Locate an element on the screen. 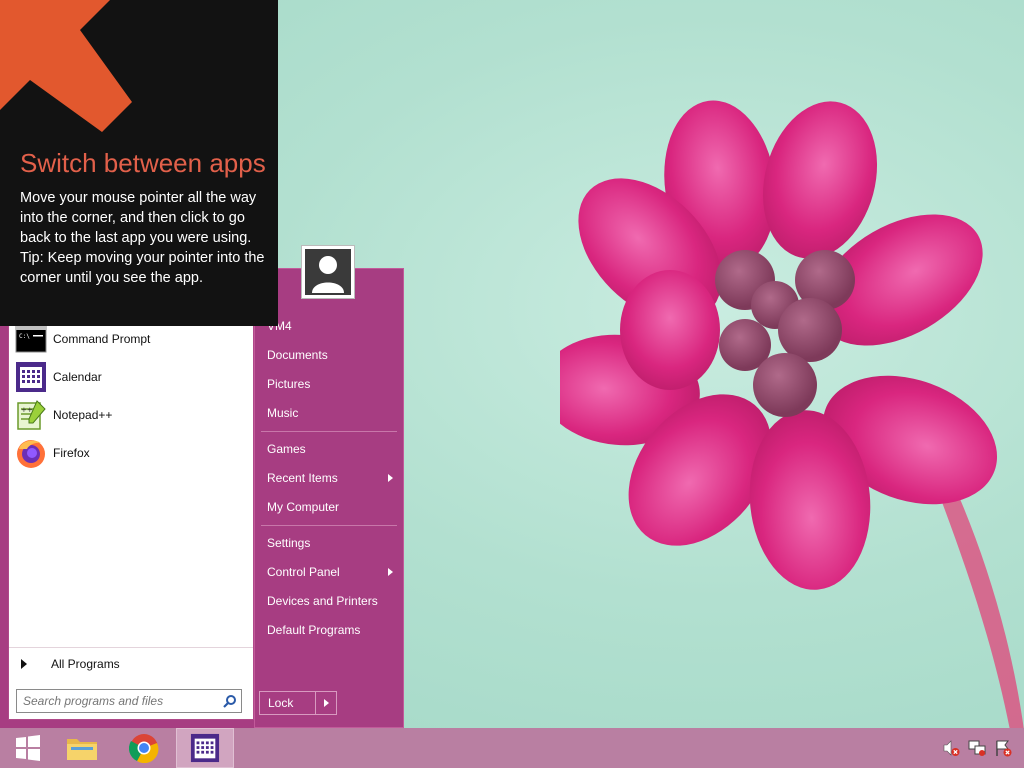  program-item-notepad-plus-plus: ++ Notepad++ is located at coordinates (131, 415).